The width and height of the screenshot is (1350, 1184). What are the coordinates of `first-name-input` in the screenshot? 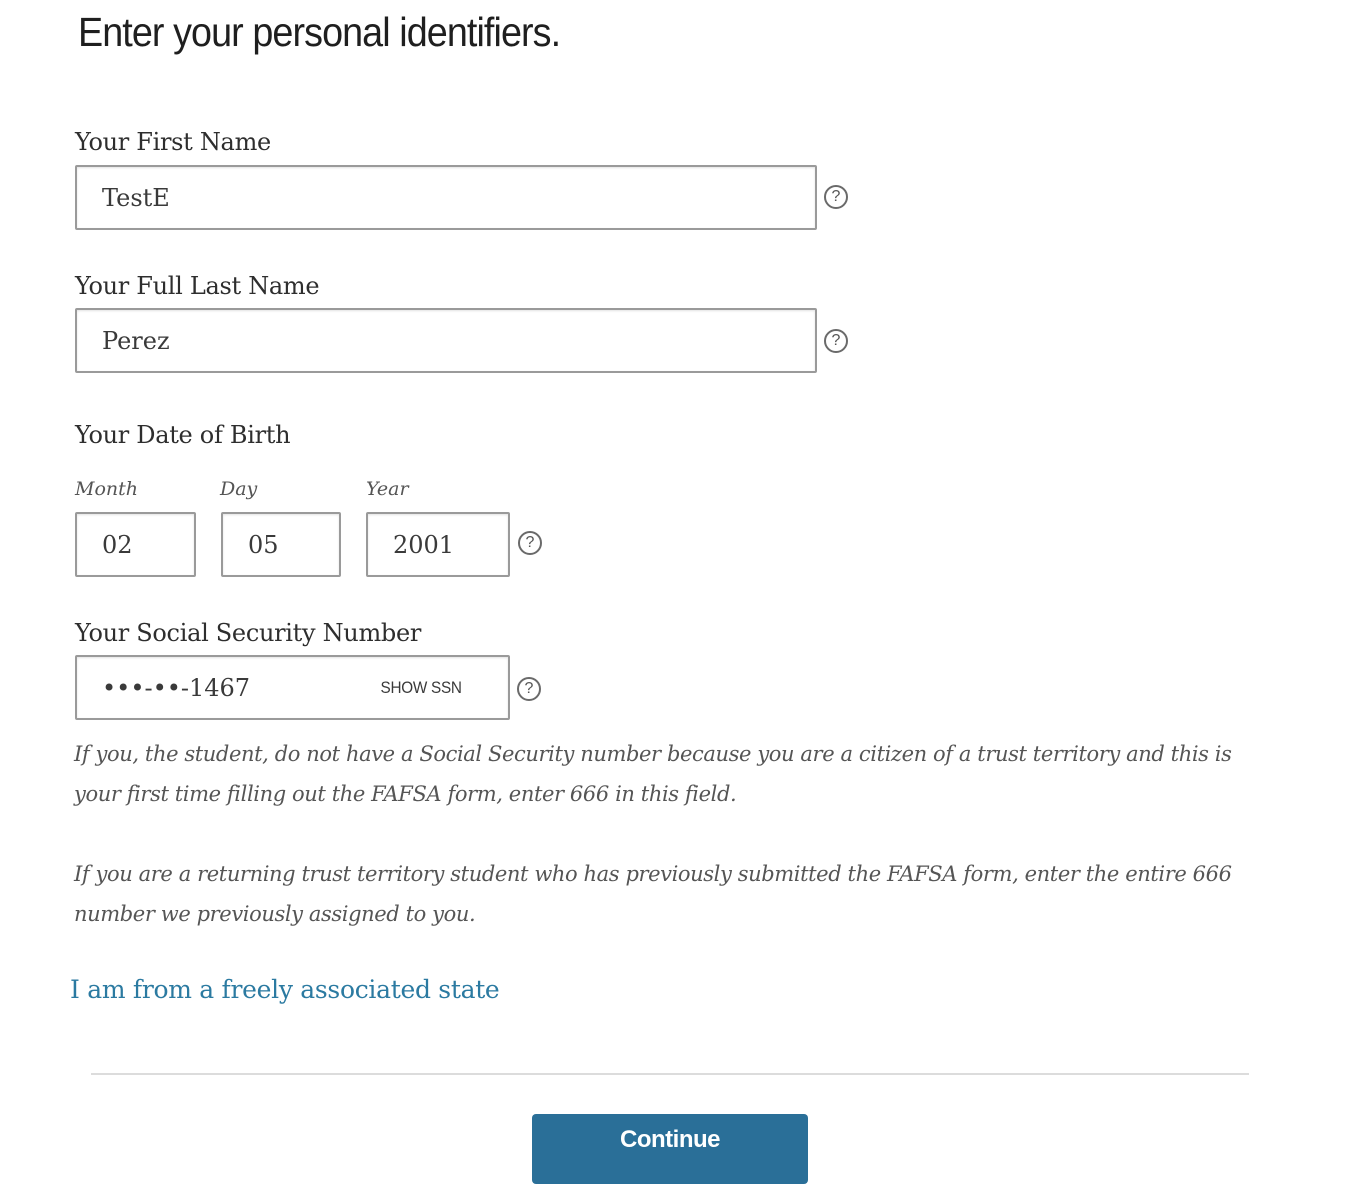 It's located at (446, 197).